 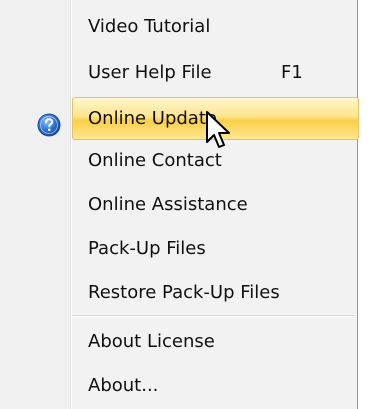 I want to click on menu-item-label: Online Update, so click(x=152, y=118).